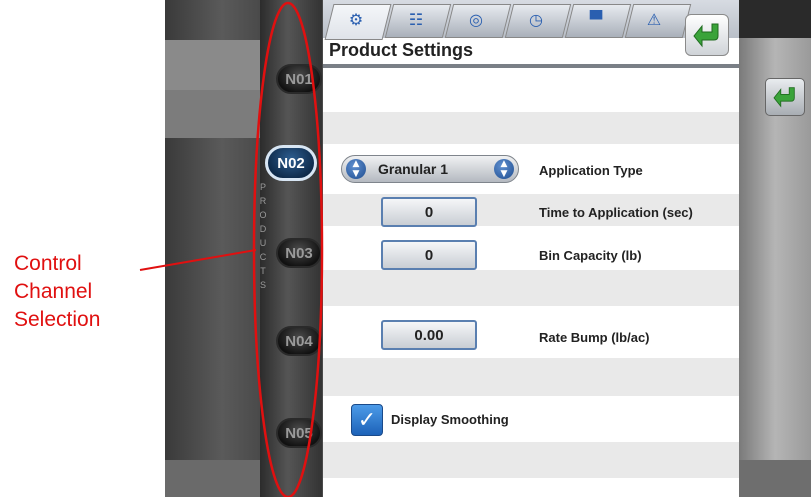 The image size is (811, 497). I want to click on annotation-line-2: Channel, so click(53, 291).